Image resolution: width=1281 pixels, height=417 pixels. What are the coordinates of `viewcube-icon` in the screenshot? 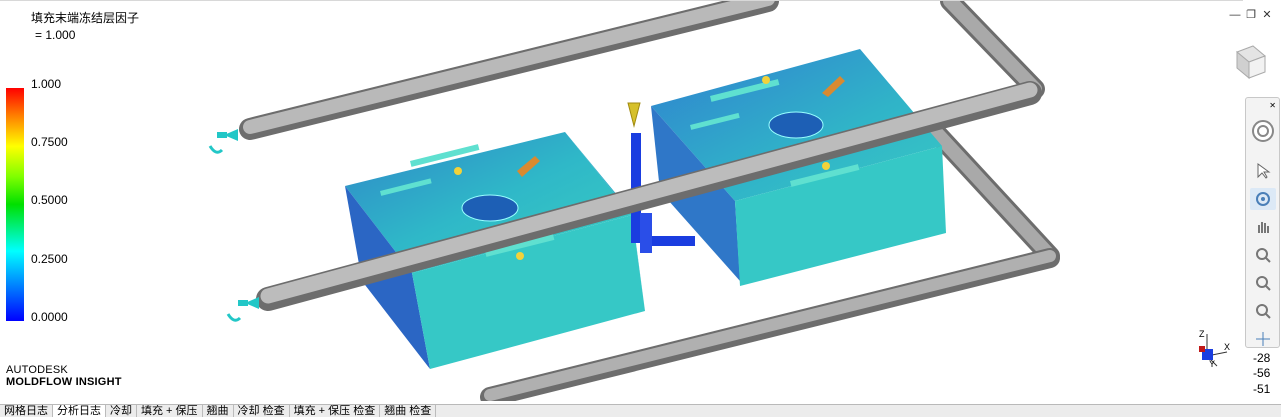 It's located at (1249, 62).